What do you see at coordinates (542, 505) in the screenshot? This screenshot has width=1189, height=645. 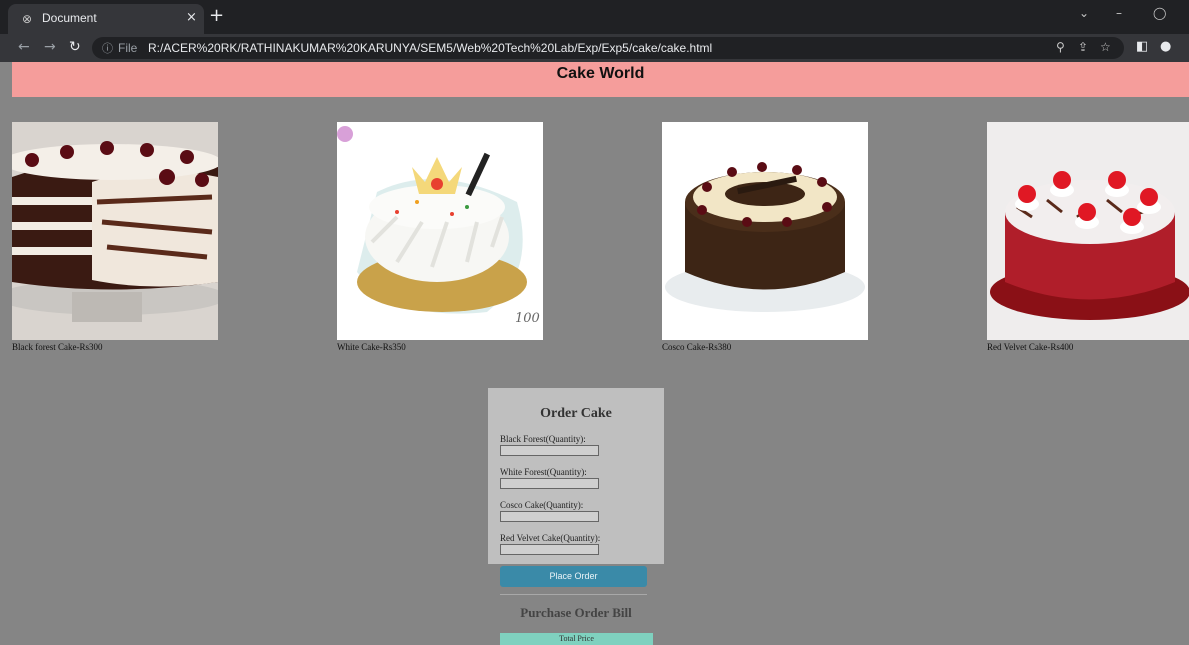 I see `cosco-cake-label: Cosco Cake(Quantity):` at bounding box center [542, 505].